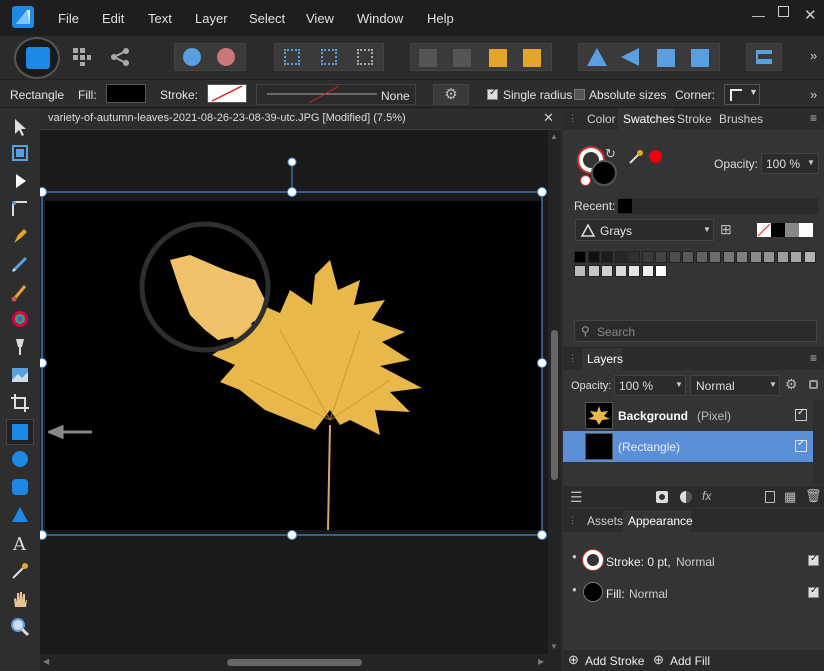 The width and height of the screenshot is (824, 671). I want to click on menu-help: Help, so click(440, 18).